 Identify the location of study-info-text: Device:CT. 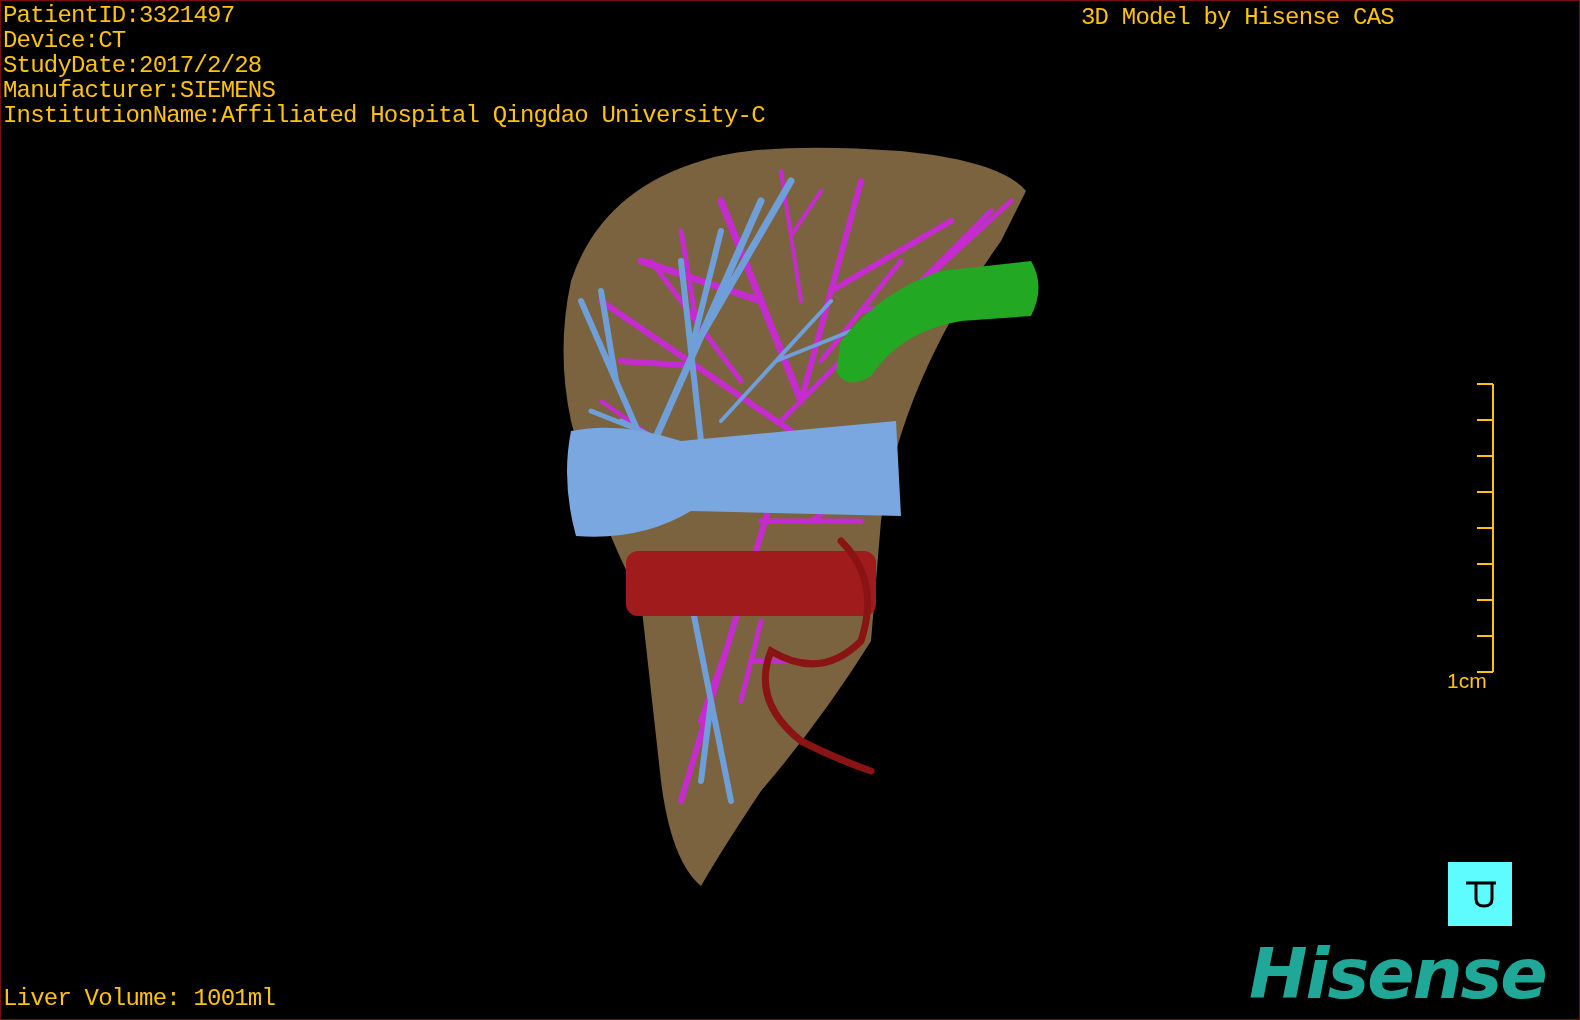
(65, 40).